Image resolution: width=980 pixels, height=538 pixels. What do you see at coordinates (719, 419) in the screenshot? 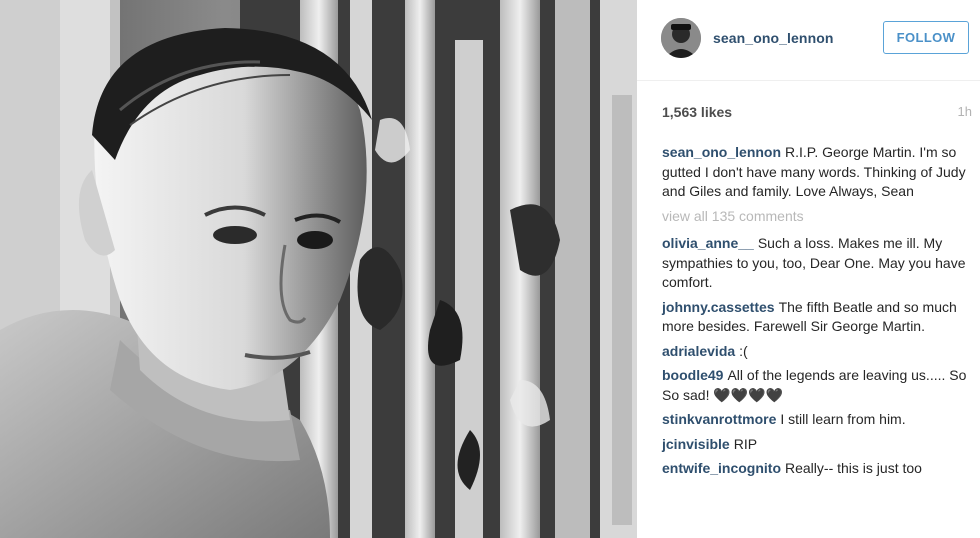
I see `comment-username: stinkvanrottmore` at bounding box center [719, 419].